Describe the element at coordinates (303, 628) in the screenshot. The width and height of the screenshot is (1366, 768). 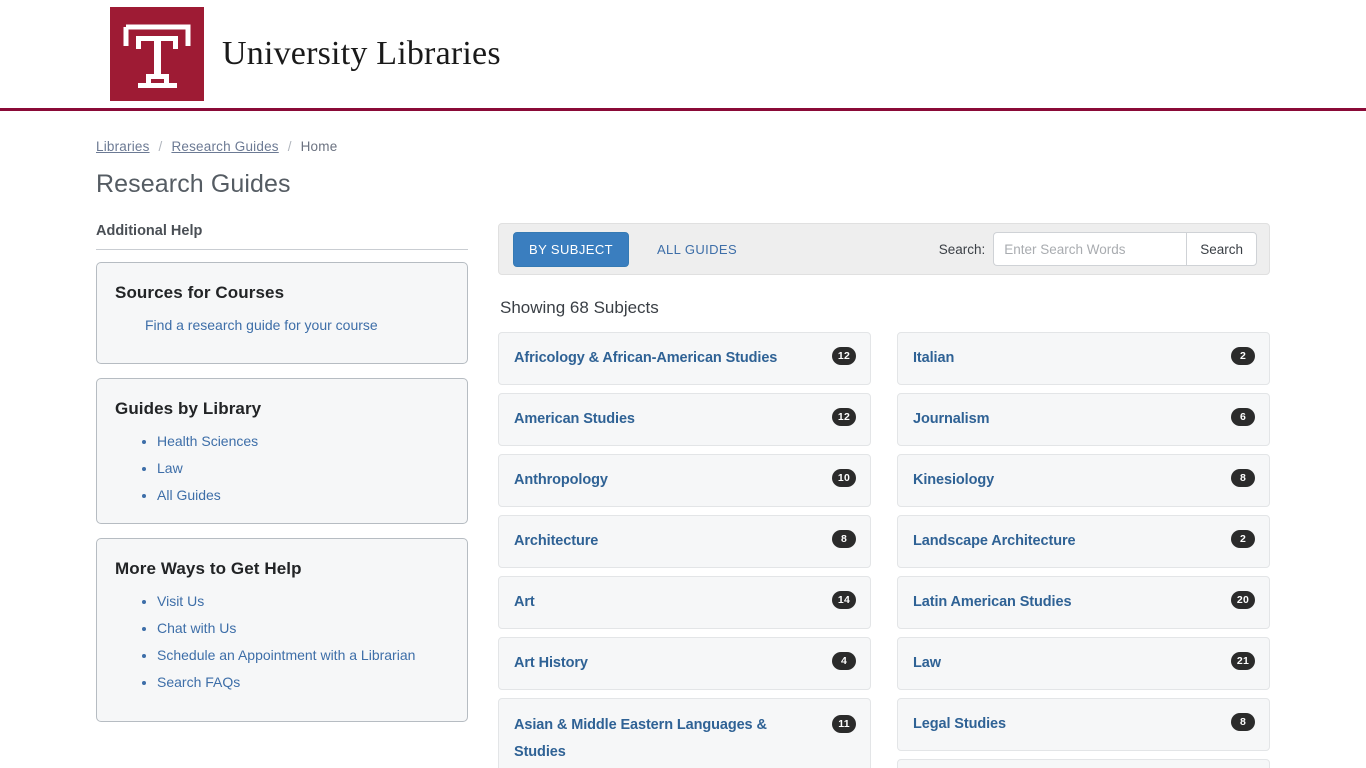
I see `list-item: Chat with Us` at that location.